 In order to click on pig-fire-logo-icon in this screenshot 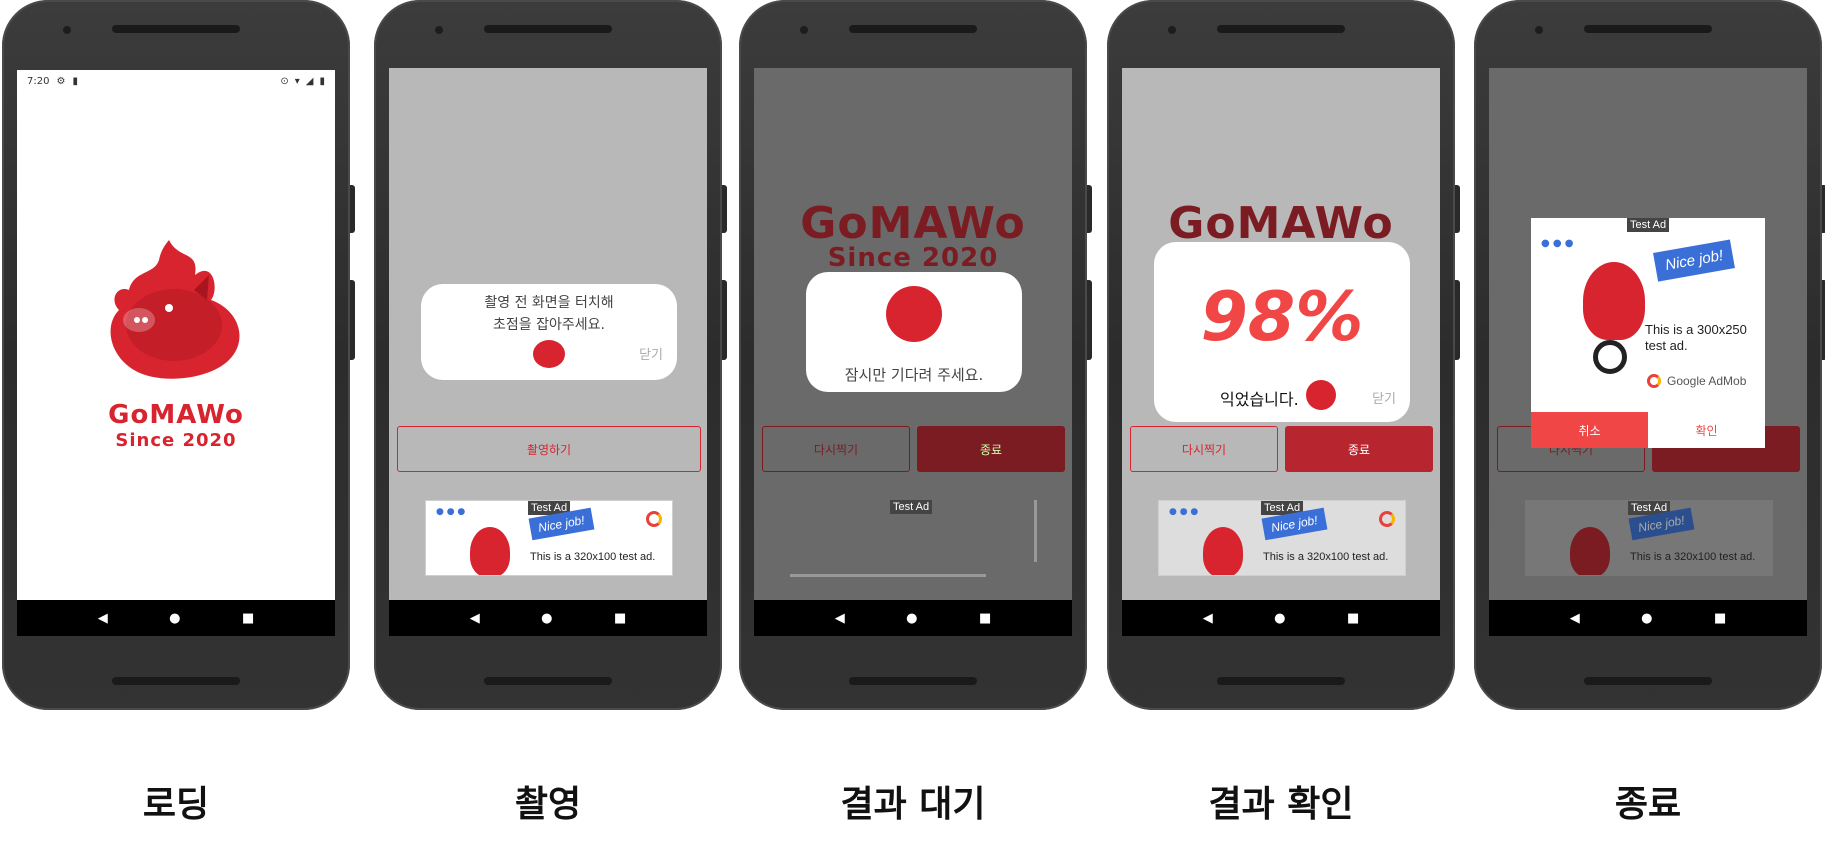, I will do `click(175, 309)`.